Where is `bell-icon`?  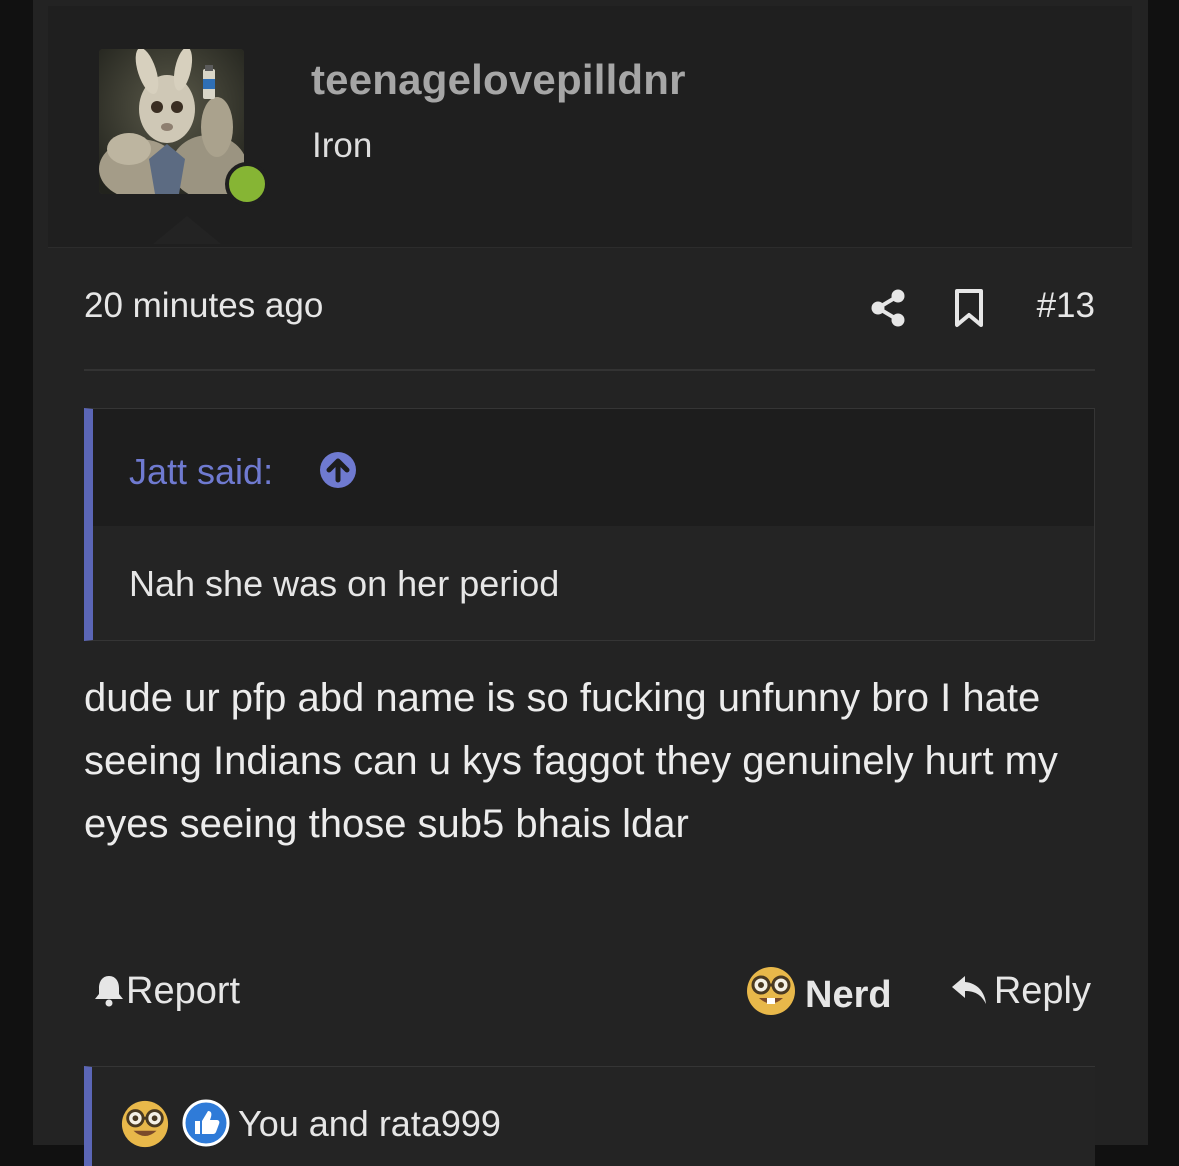
bell-icon is located at coordinates (109, 991).